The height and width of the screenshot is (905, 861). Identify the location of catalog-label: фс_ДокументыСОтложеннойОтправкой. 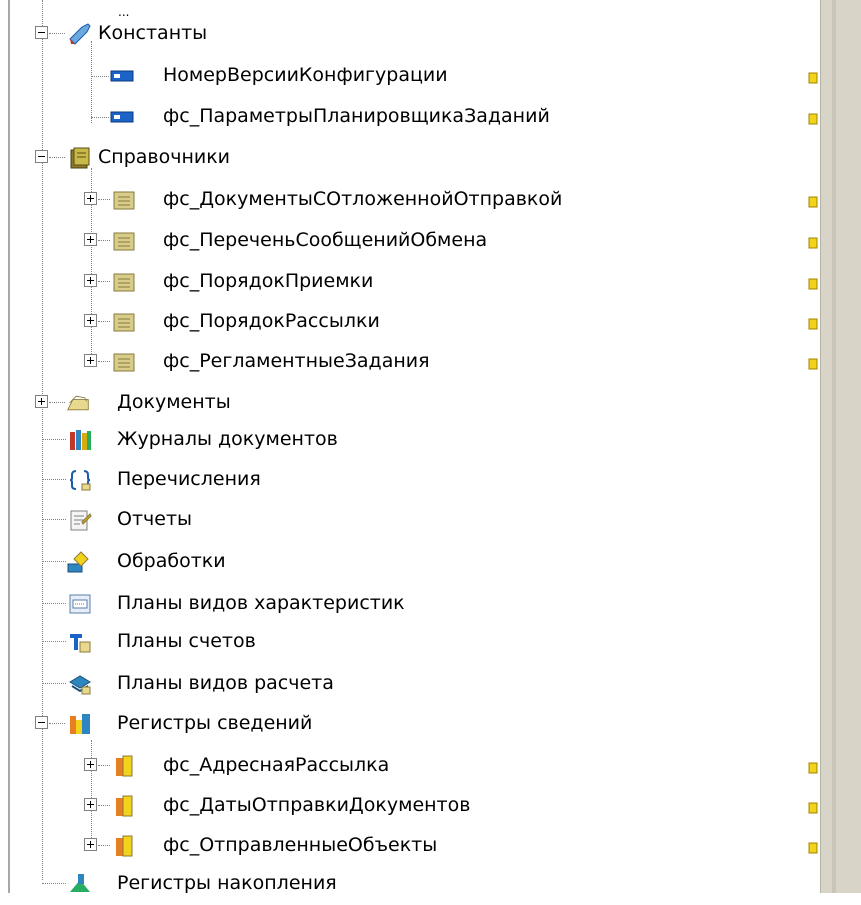
(363, 199).